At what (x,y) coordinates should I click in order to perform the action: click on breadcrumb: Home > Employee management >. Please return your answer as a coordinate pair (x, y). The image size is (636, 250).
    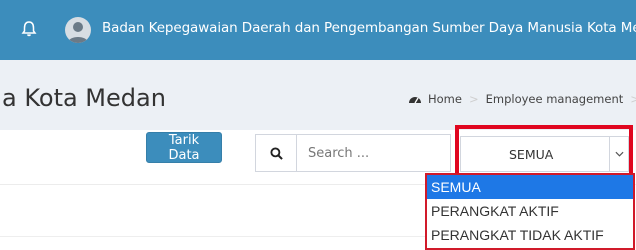
    Looking at the image, I should click on (522, 99).